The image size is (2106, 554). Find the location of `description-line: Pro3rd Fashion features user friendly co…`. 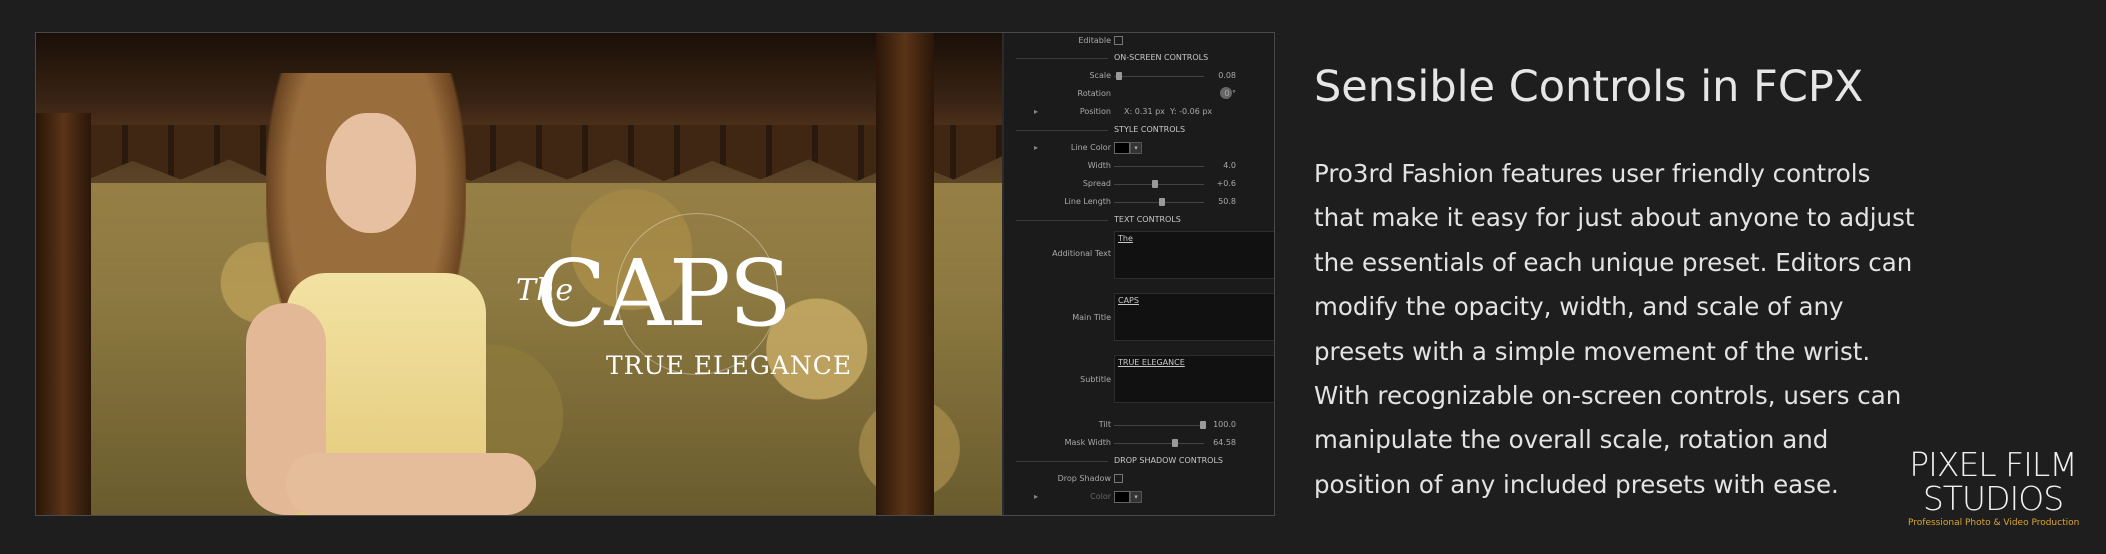

description-line: Pro3rd Fashion features user friendly co… is located at coordinates (1592, 173).